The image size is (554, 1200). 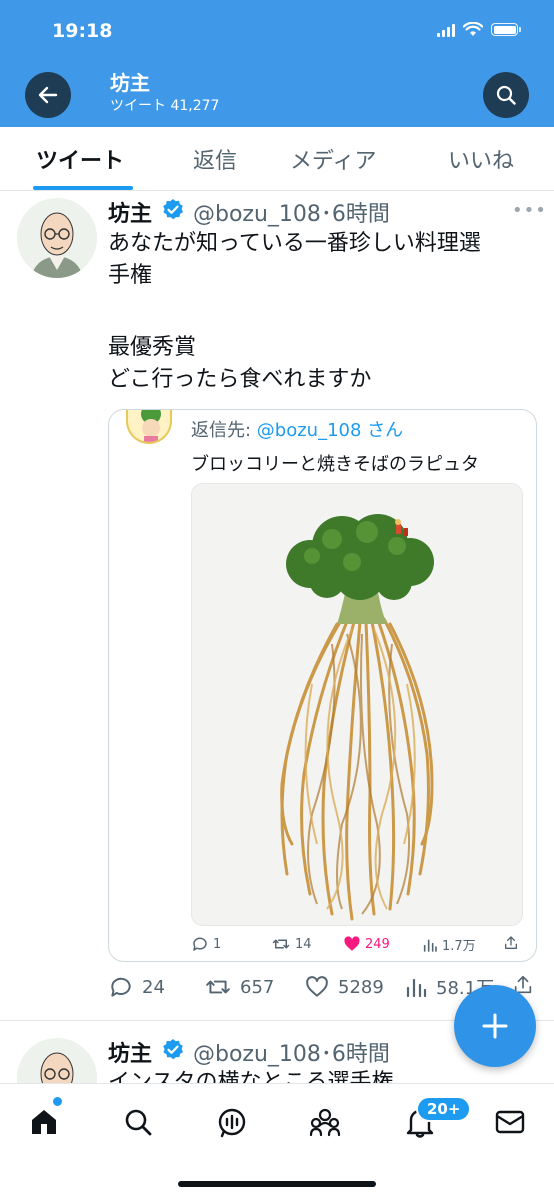 I want to click on quoted-like-count: 249, so click(x=377, y=944).